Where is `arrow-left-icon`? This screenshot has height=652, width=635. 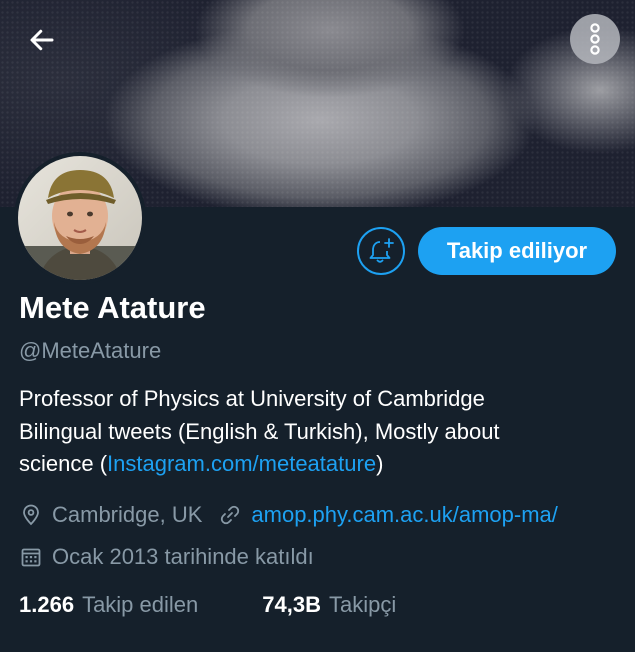 arrow-left-icon is located at coordinates (42, 40).